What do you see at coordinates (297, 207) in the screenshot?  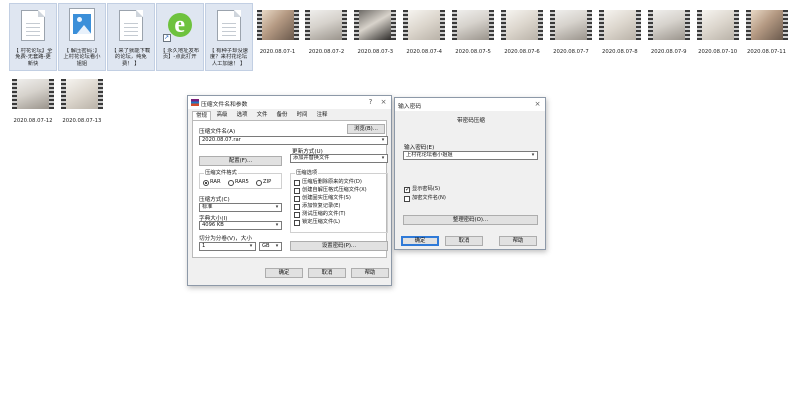 I see `recovery-checkbox` at bounding box center [297, 207].